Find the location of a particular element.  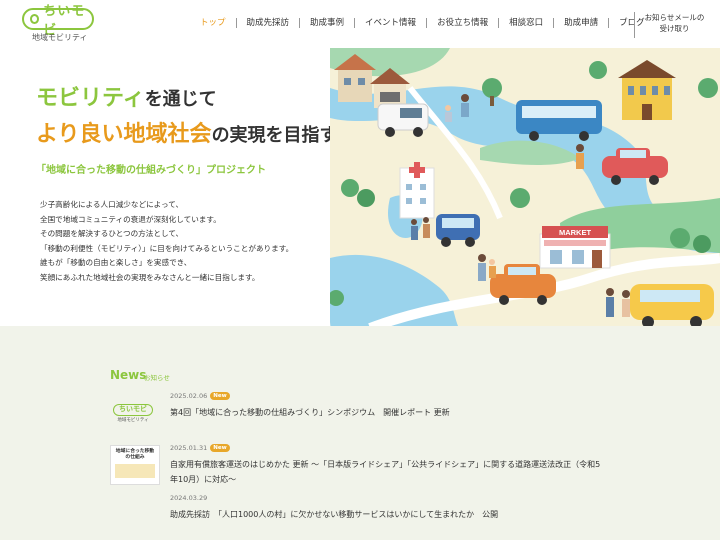

nav-grantee-interviews: 助成先採訪 is located at coordinates (267, 23).